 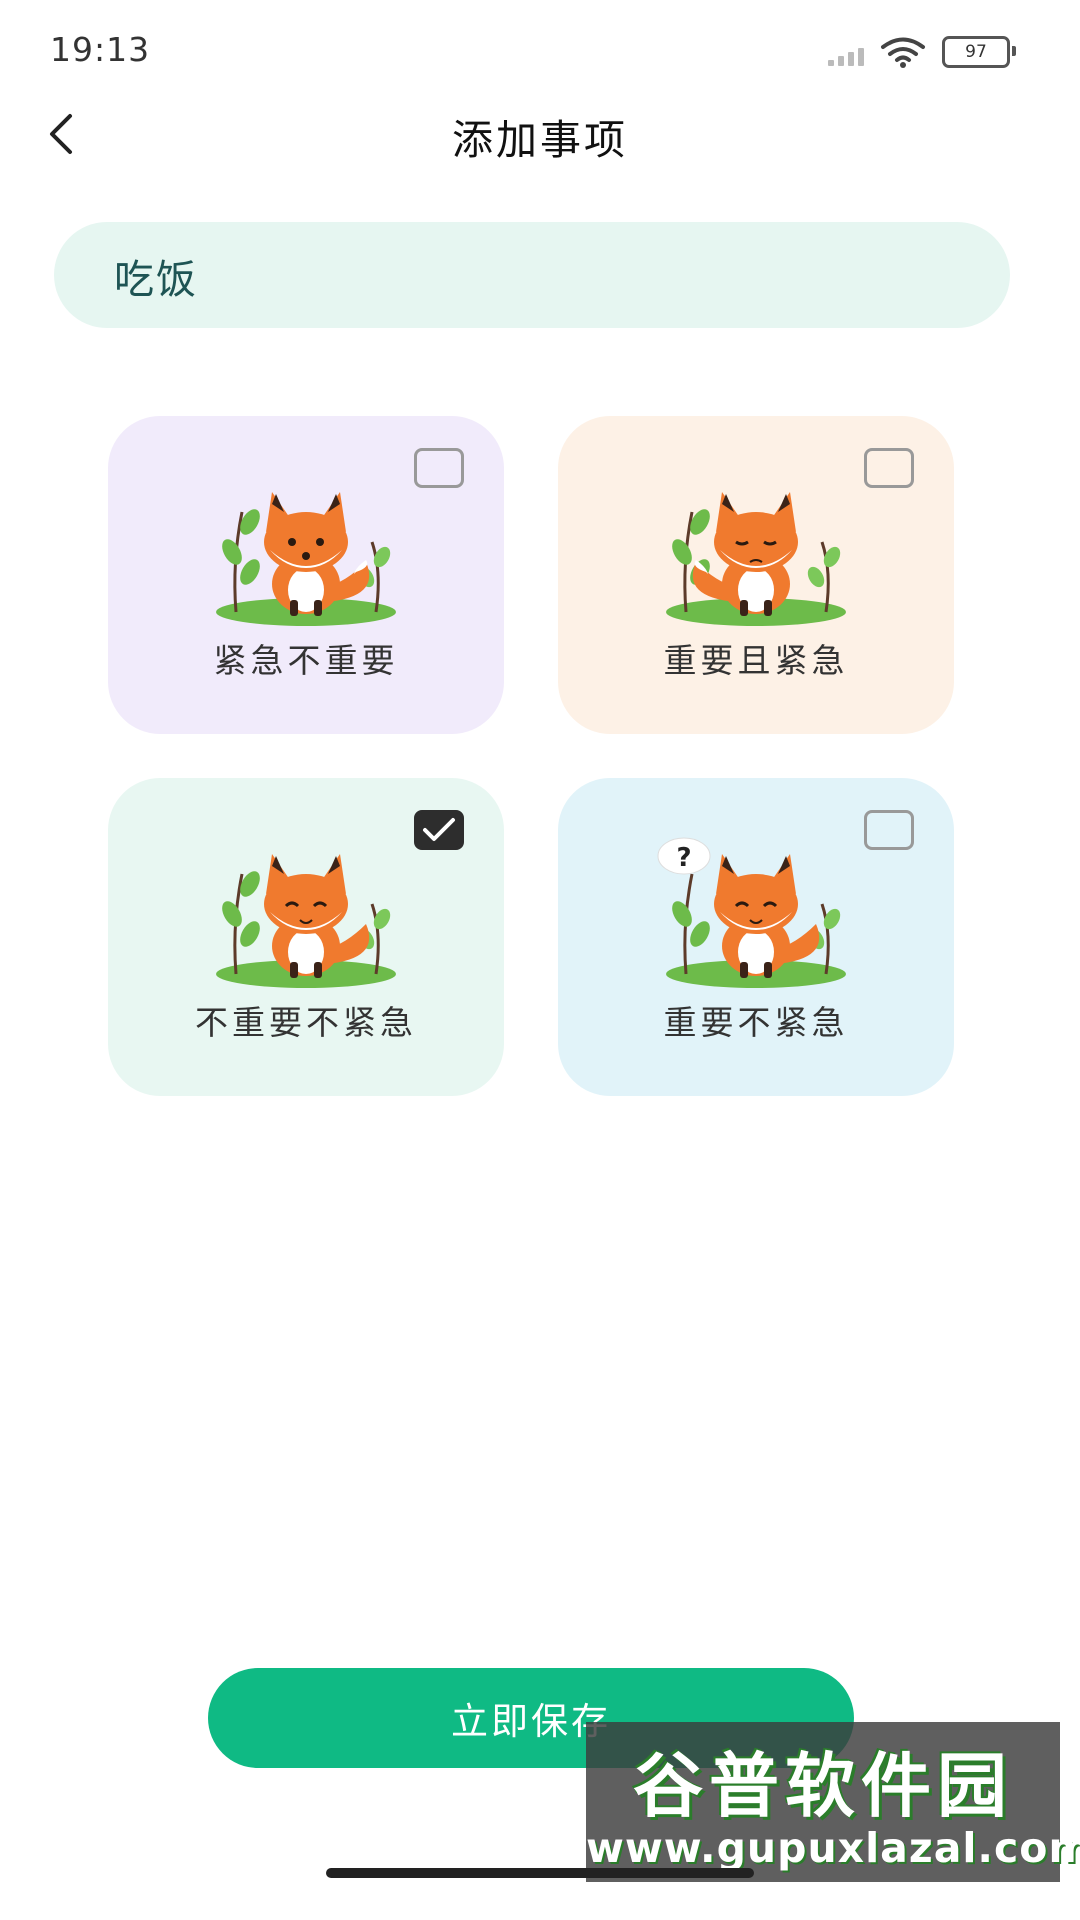 What do you see at coordinates (306, 1022) in the screenshot?
I see `category-label: 不重要不紧急` at bounding box center [306, 1022].